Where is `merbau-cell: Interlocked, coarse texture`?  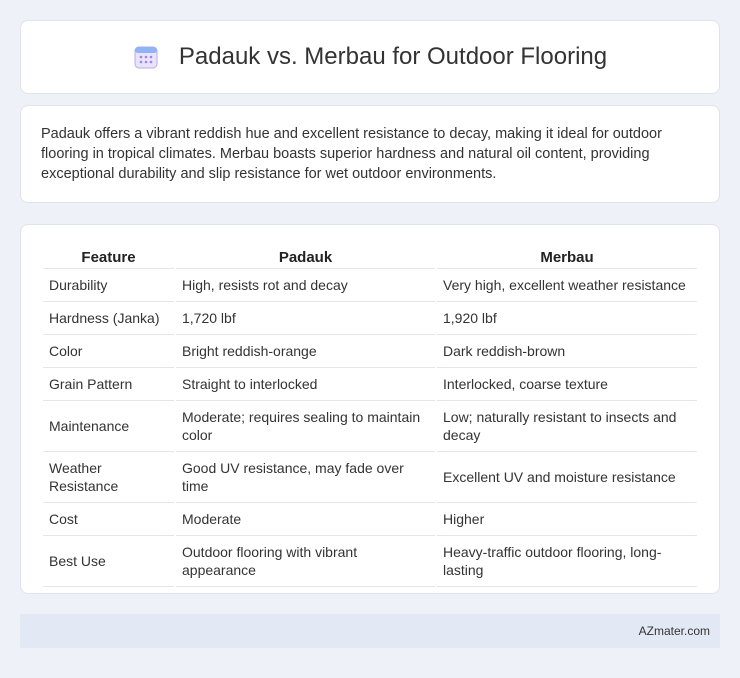 merbau-cell: Interlocked, coarse texture is located at coordinates (566, 384).